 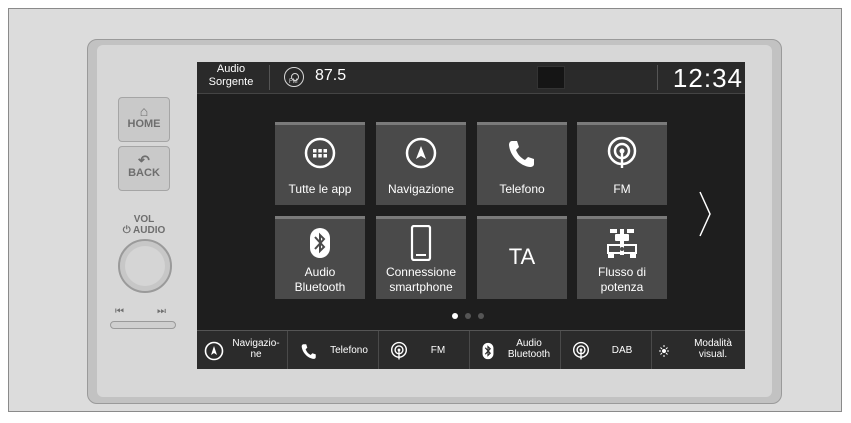 I want to click on day-night-icon, so click(x=669, y=351).